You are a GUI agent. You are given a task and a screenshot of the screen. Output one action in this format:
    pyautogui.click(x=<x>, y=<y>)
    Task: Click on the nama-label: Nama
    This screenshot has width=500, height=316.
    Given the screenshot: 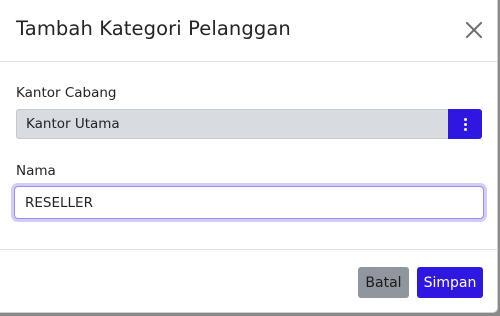 What is the action you would take?
    pyautogui.click(x=36, y=171)
    